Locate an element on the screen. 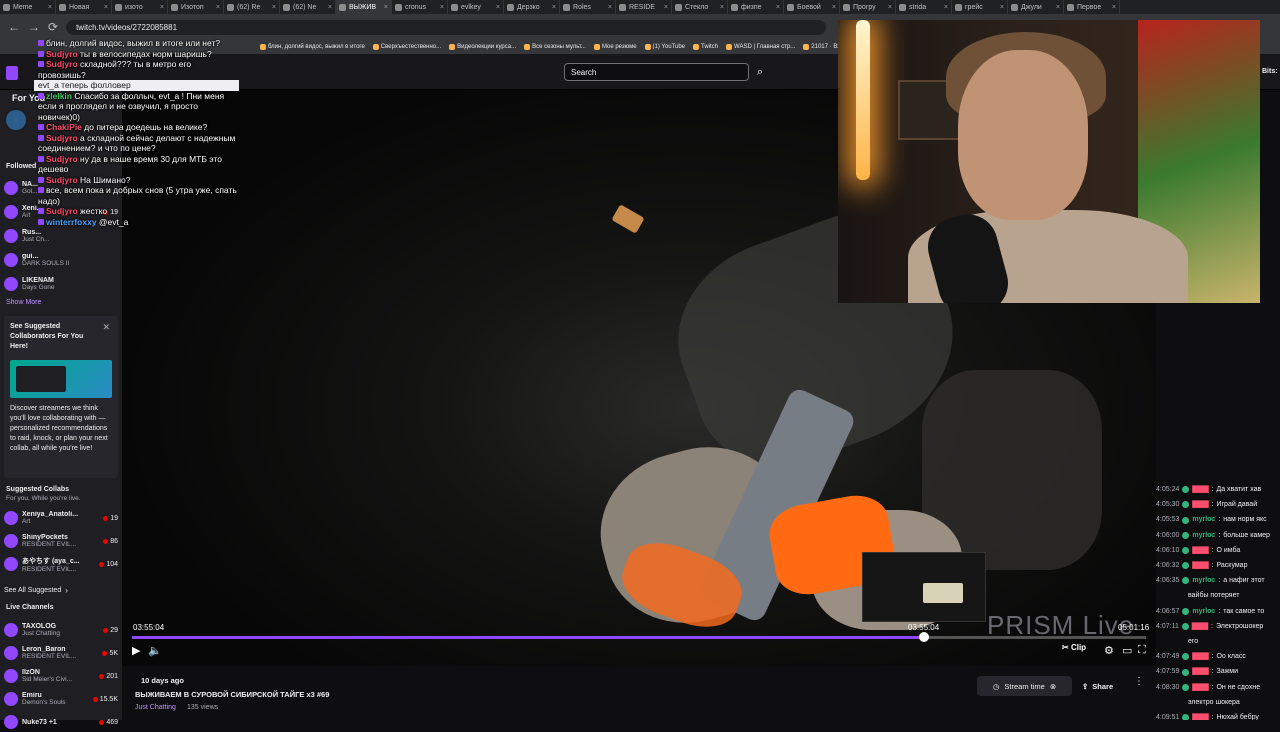  close-icon: ⊗ is located at coordinates (1053, 686).